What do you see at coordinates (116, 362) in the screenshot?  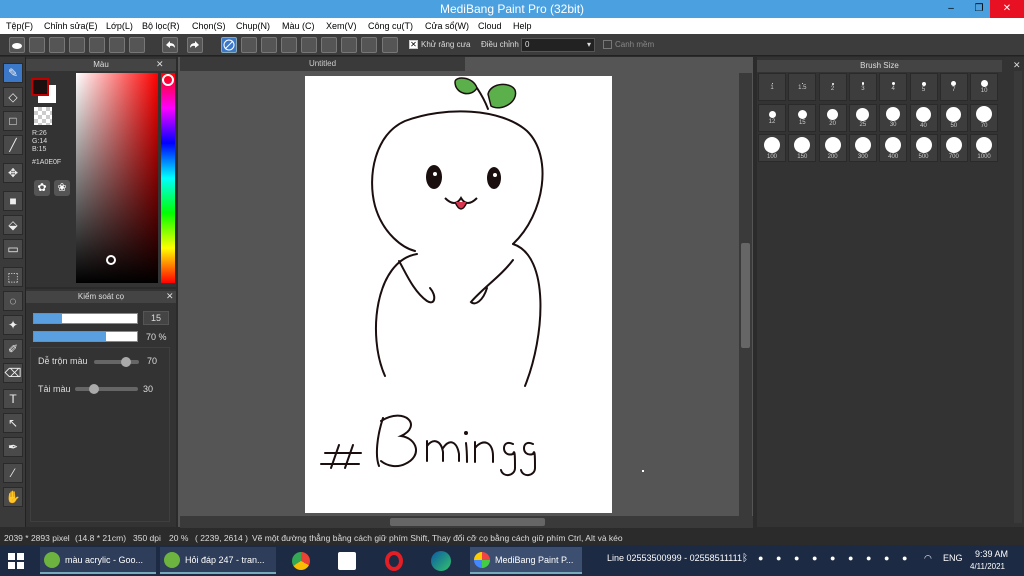 I see `mix-slider` at bounding box center [116, 362].